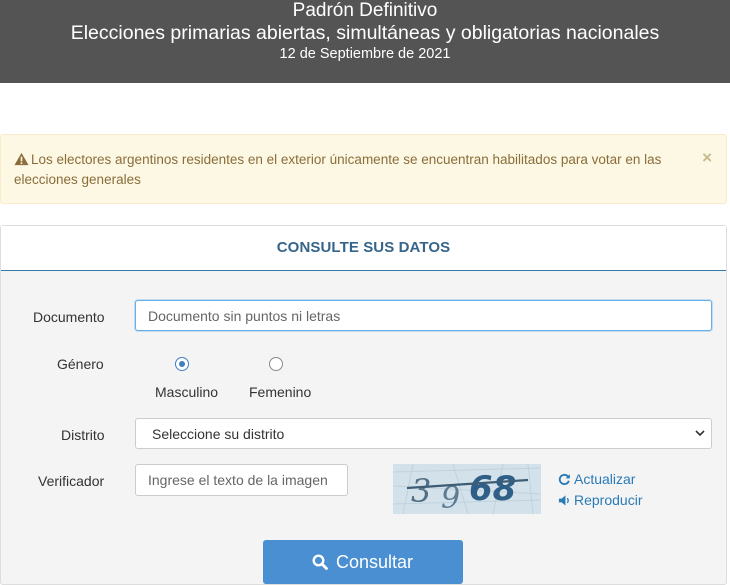  What do you see at coordinates (186, 392) in the screenshot?
I see `masculino-label: Masculino` at bounding box center [186, 392].